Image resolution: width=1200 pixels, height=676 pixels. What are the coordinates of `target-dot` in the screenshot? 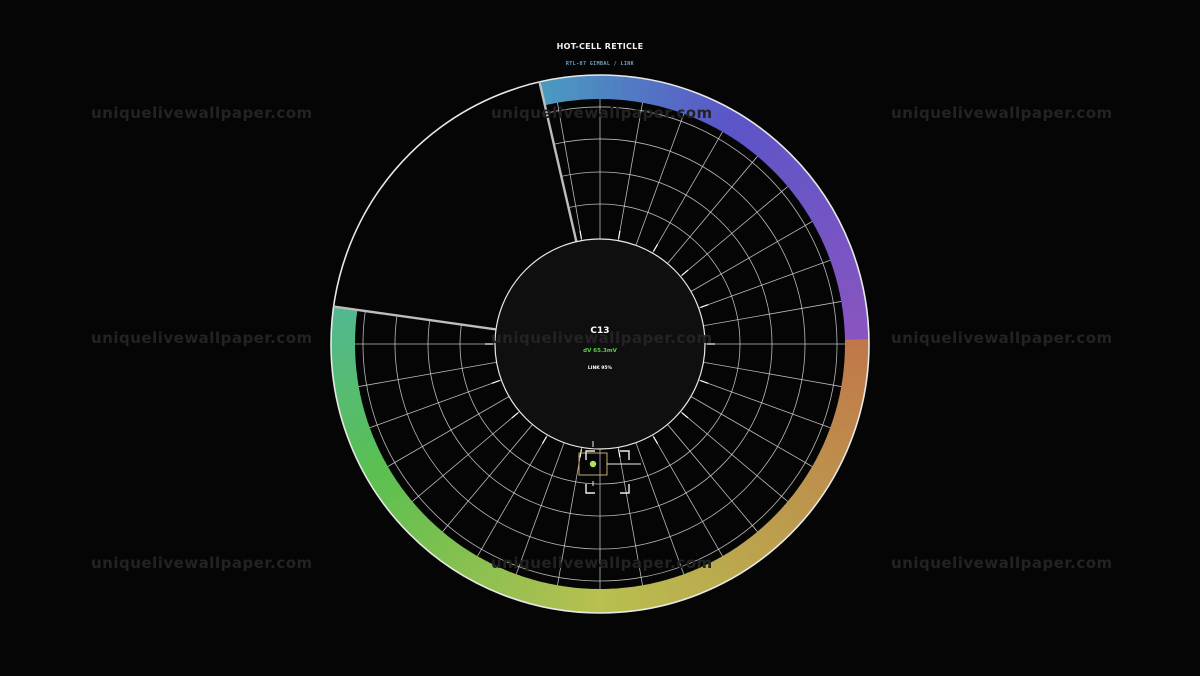 It's located at (593, 464).